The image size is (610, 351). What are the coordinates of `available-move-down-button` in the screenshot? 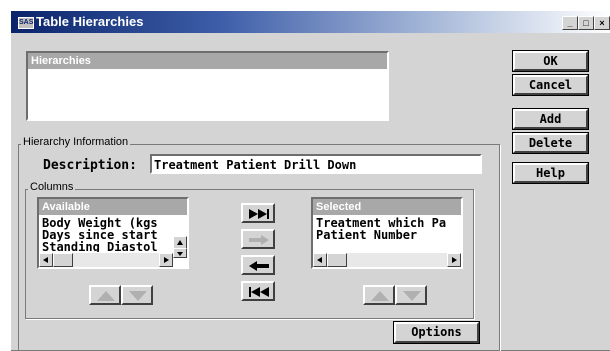 It's located at (137, 295).